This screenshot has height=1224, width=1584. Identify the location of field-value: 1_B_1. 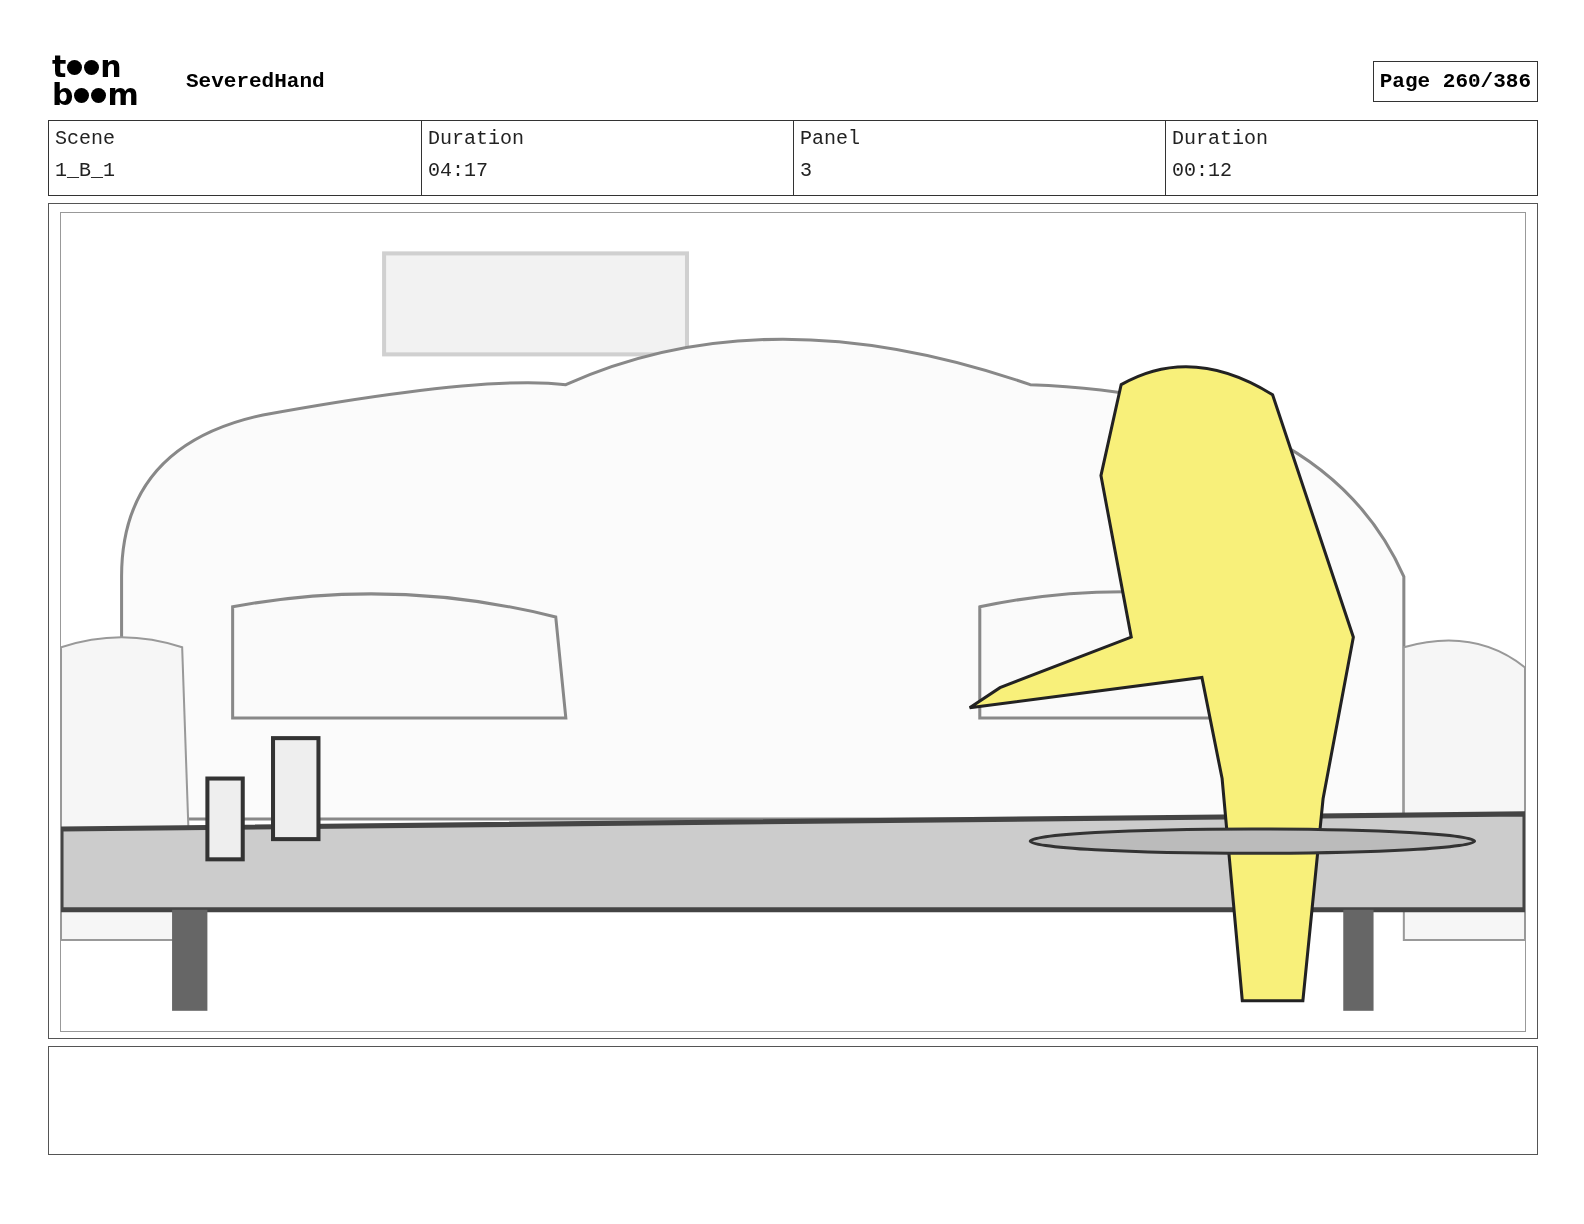
(85, 170).